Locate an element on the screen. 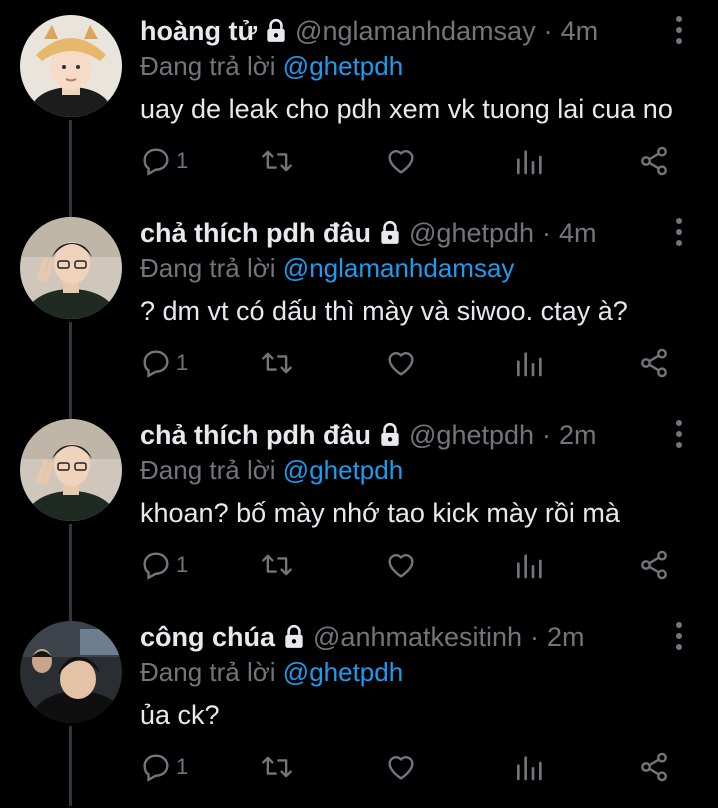  display-name: hoàng tử is located at coordinates (198, 31).